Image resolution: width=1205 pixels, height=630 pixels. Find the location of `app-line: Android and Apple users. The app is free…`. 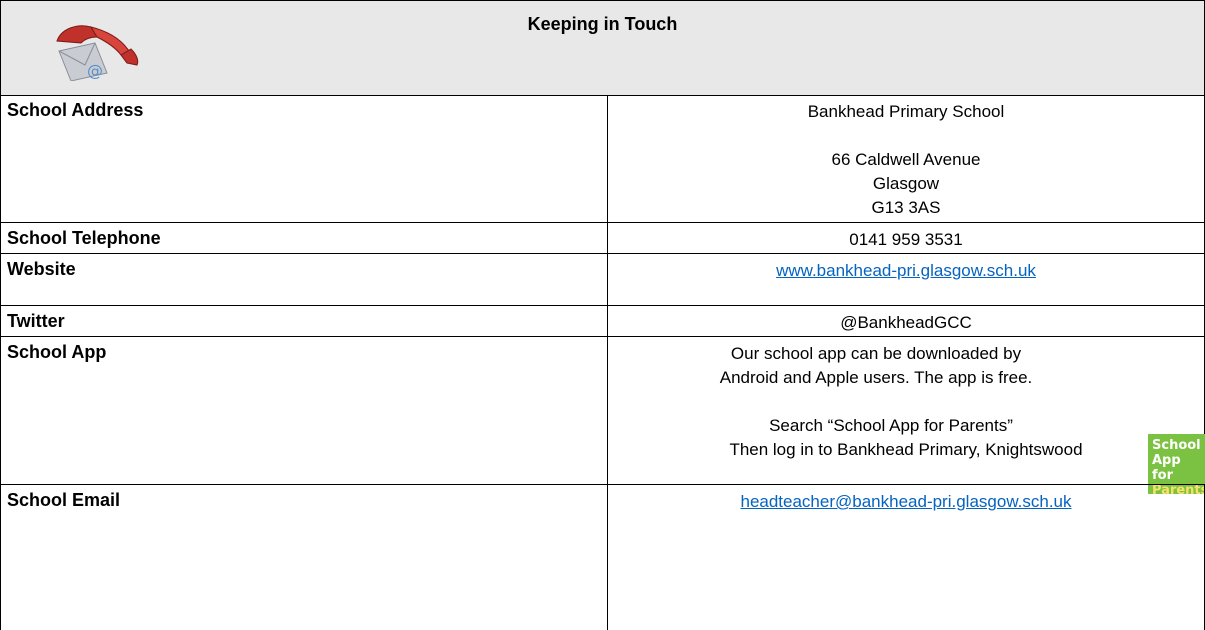

app-line: Android and Apple users. The app is free… is located at coordinates (876, 377).